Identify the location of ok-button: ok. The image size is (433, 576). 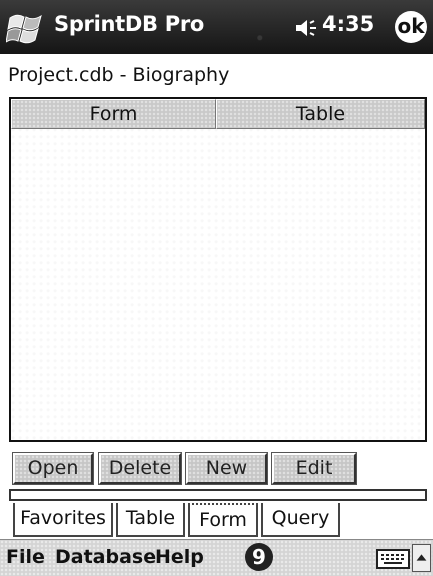
(411, 27).